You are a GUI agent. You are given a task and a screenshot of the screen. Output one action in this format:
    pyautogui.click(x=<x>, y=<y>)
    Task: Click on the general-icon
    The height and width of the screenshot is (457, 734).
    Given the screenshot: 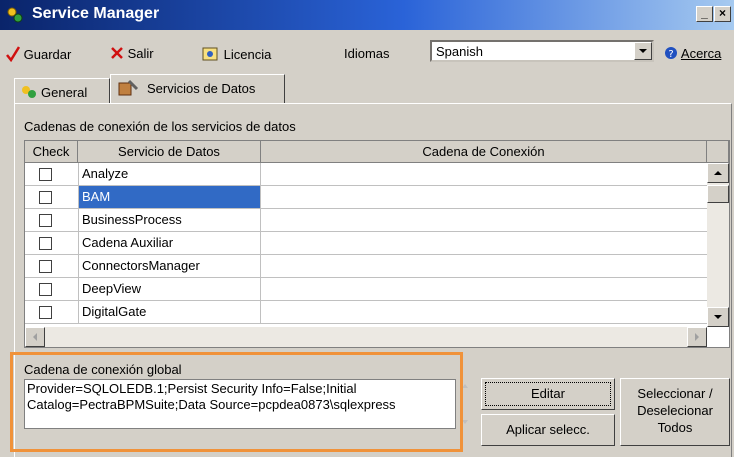 What is the action you would take?
    pyautogui.click(x=29, y=92)
    